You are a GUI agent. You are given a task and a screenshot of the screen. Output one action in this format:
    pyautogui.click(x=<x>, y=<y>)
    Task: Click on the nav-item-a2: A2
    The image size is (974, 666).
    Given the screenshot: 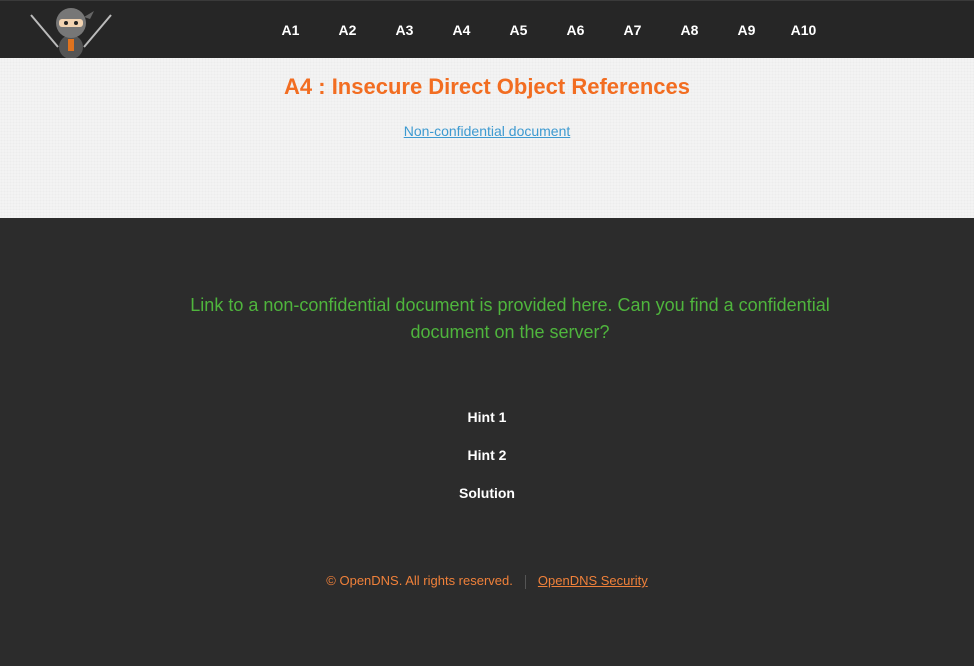 What is the action you would take?
    pyautogui.click(x=347, y=30)
    